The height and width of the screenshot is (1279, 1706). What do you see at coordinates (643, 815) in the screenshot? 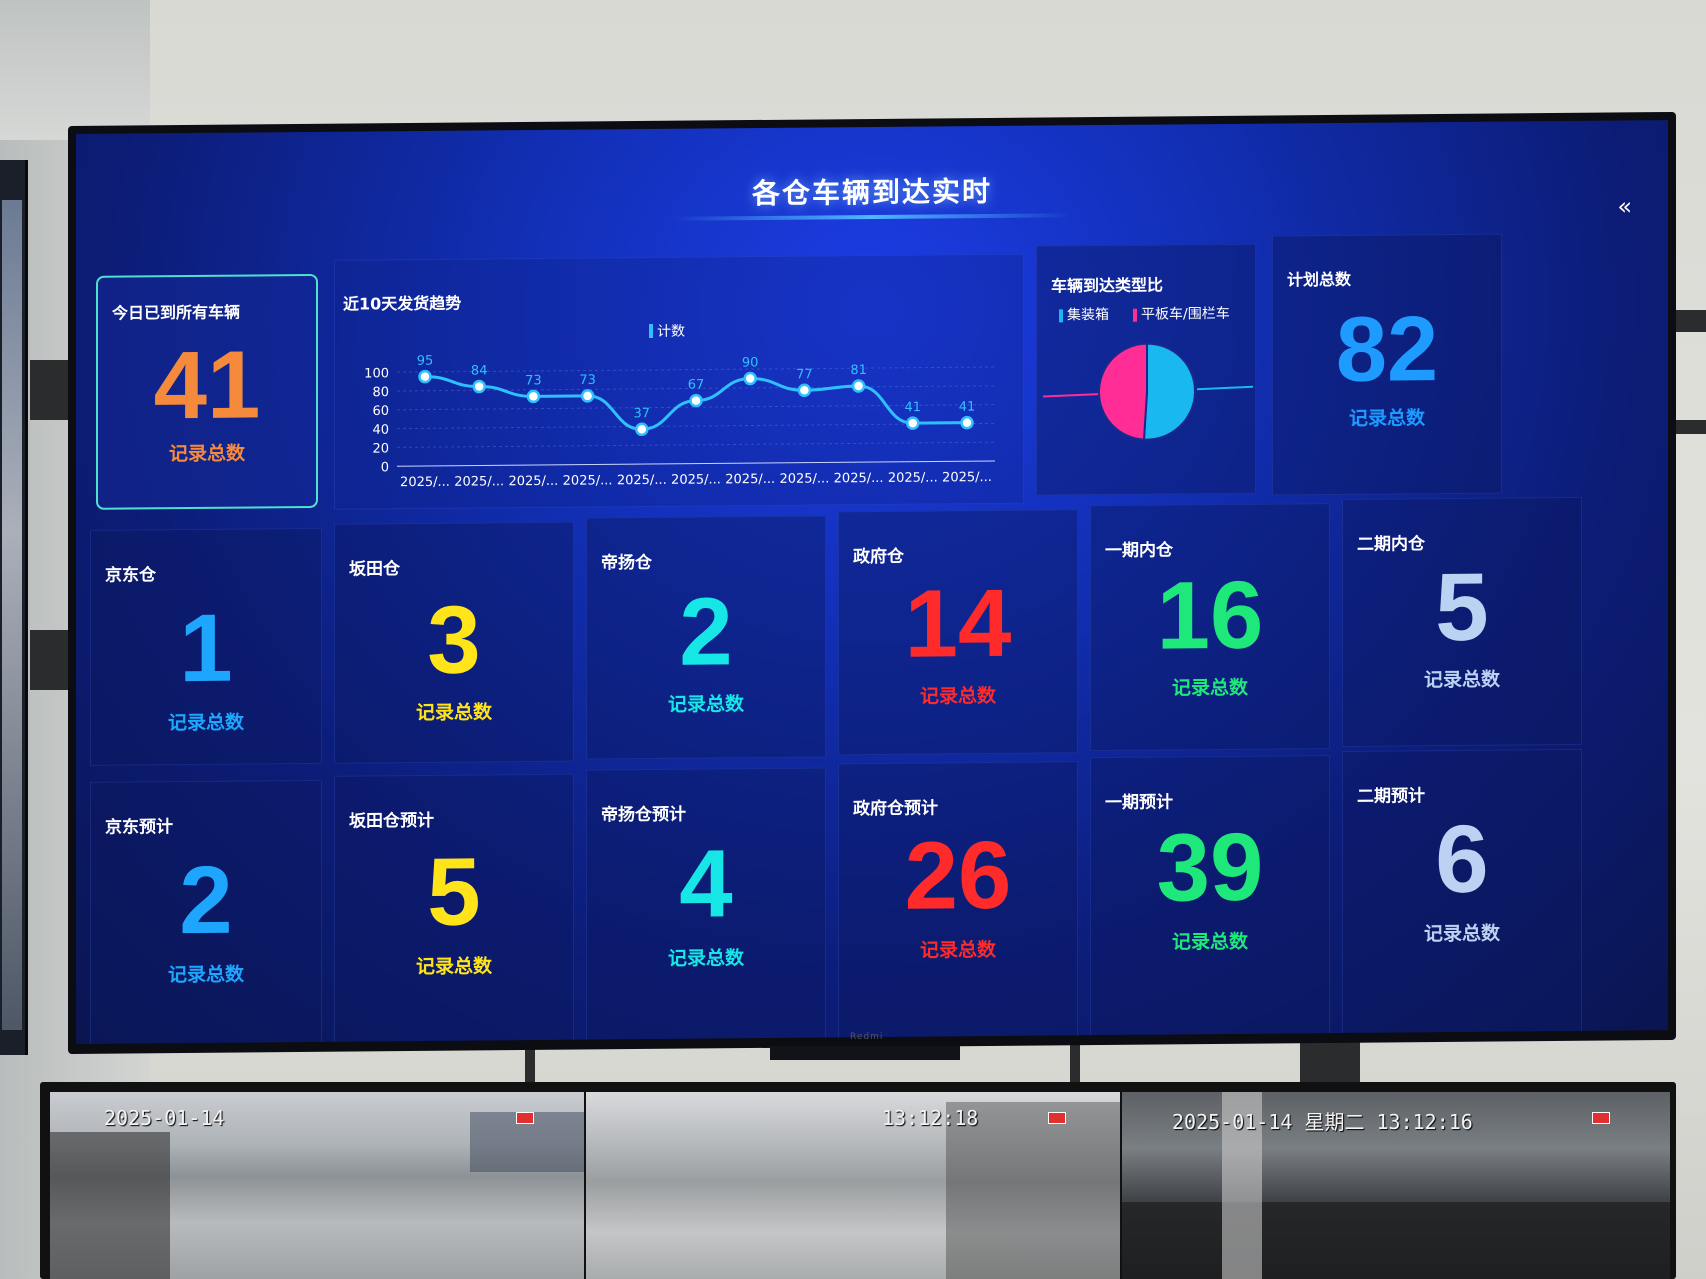
I see `forecast-title: 帝扬仓预计` at bounding box center [643, 815].